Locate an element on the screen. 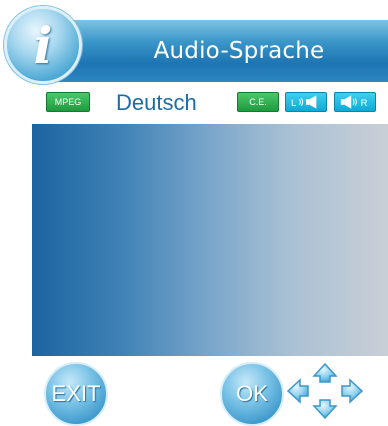  info-glyph: i is located at coordinates (43, 45).